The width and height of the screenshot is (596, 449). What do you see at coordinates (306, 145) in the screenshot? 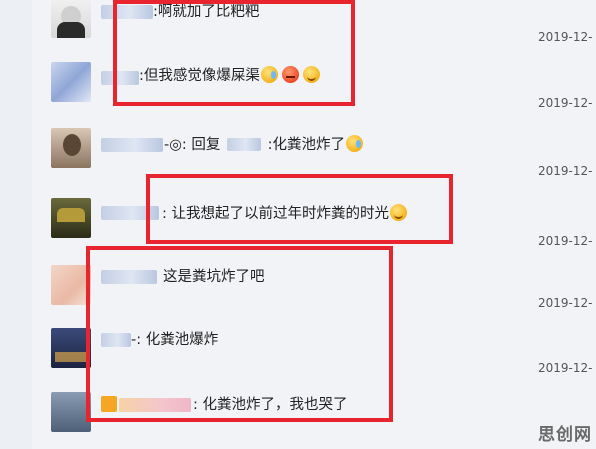
I see `reply-text: :化粪池炸了` at bounding box center [306, 145].